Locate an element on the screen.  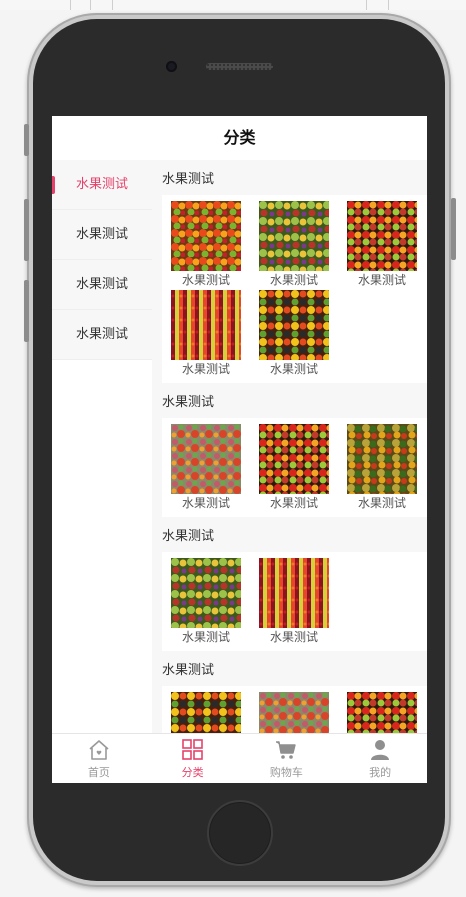
front-camera is located at coordinates (171, 66).